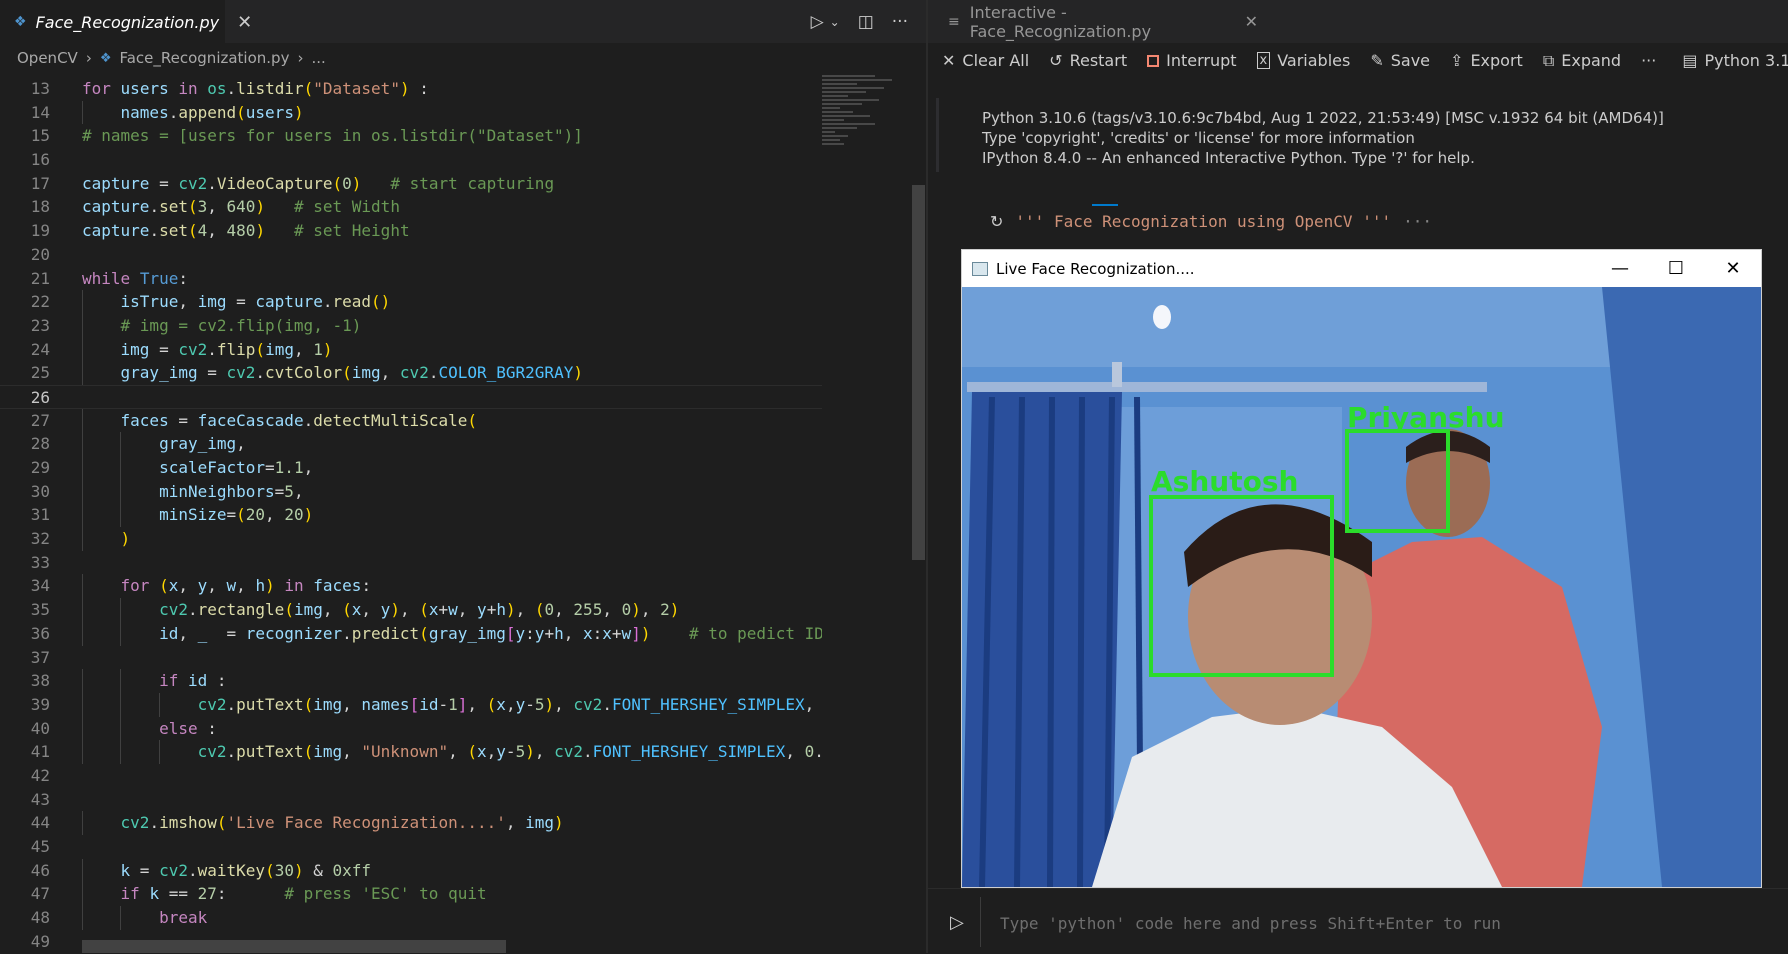 The image size is (1788, 954). What do you see at coordinates (40, 918) in the screenshot?
I see `line-number: 48` at bounding box center [40, 918].